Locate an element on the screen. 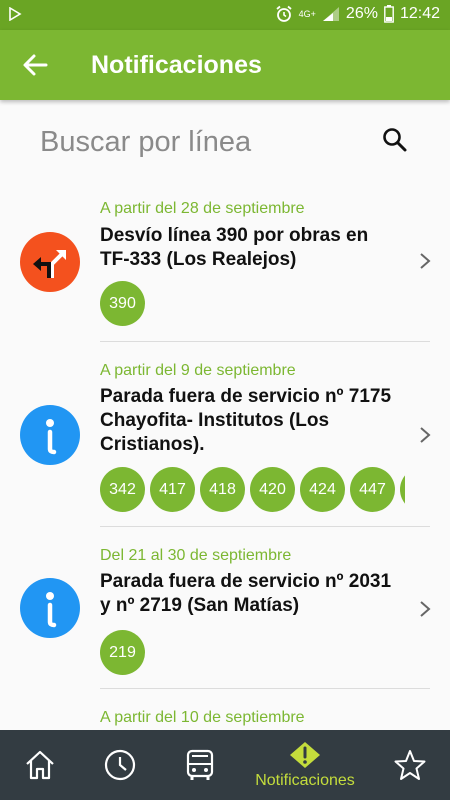  nav-bus is located at coordinates (200, 765).